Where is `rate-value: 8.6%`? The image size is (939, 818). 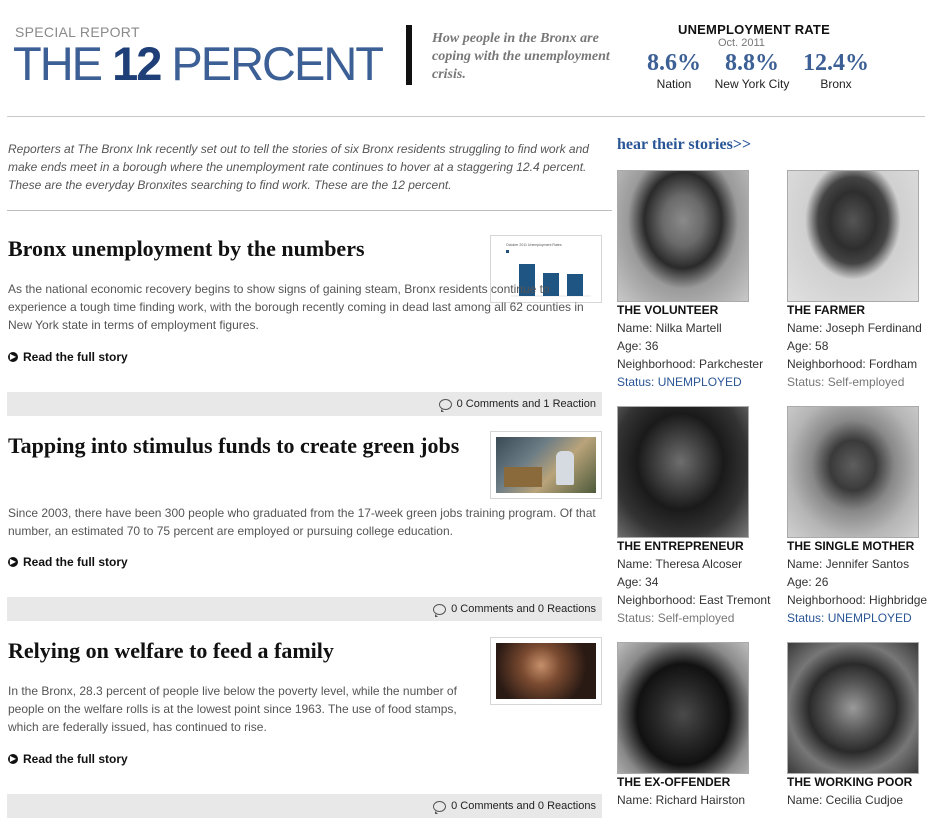 rate-value: 8.6% is located at coordinates (674, 63).